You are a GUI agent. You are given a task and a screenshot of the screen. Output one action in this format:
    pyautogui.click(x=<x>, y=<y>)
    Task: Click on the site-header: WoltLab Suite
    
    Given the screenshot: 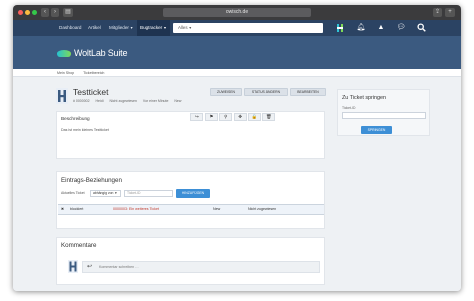 What is the action you would take?
    pyautogui.click(x=237, y=52)
    